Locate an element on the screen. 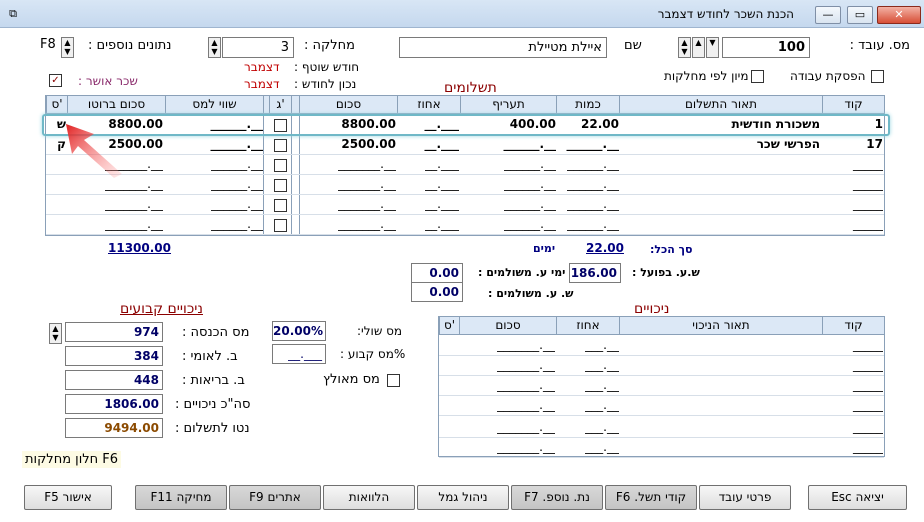  total-gross-value: 11300.00 is located at coordinates (140, 248).